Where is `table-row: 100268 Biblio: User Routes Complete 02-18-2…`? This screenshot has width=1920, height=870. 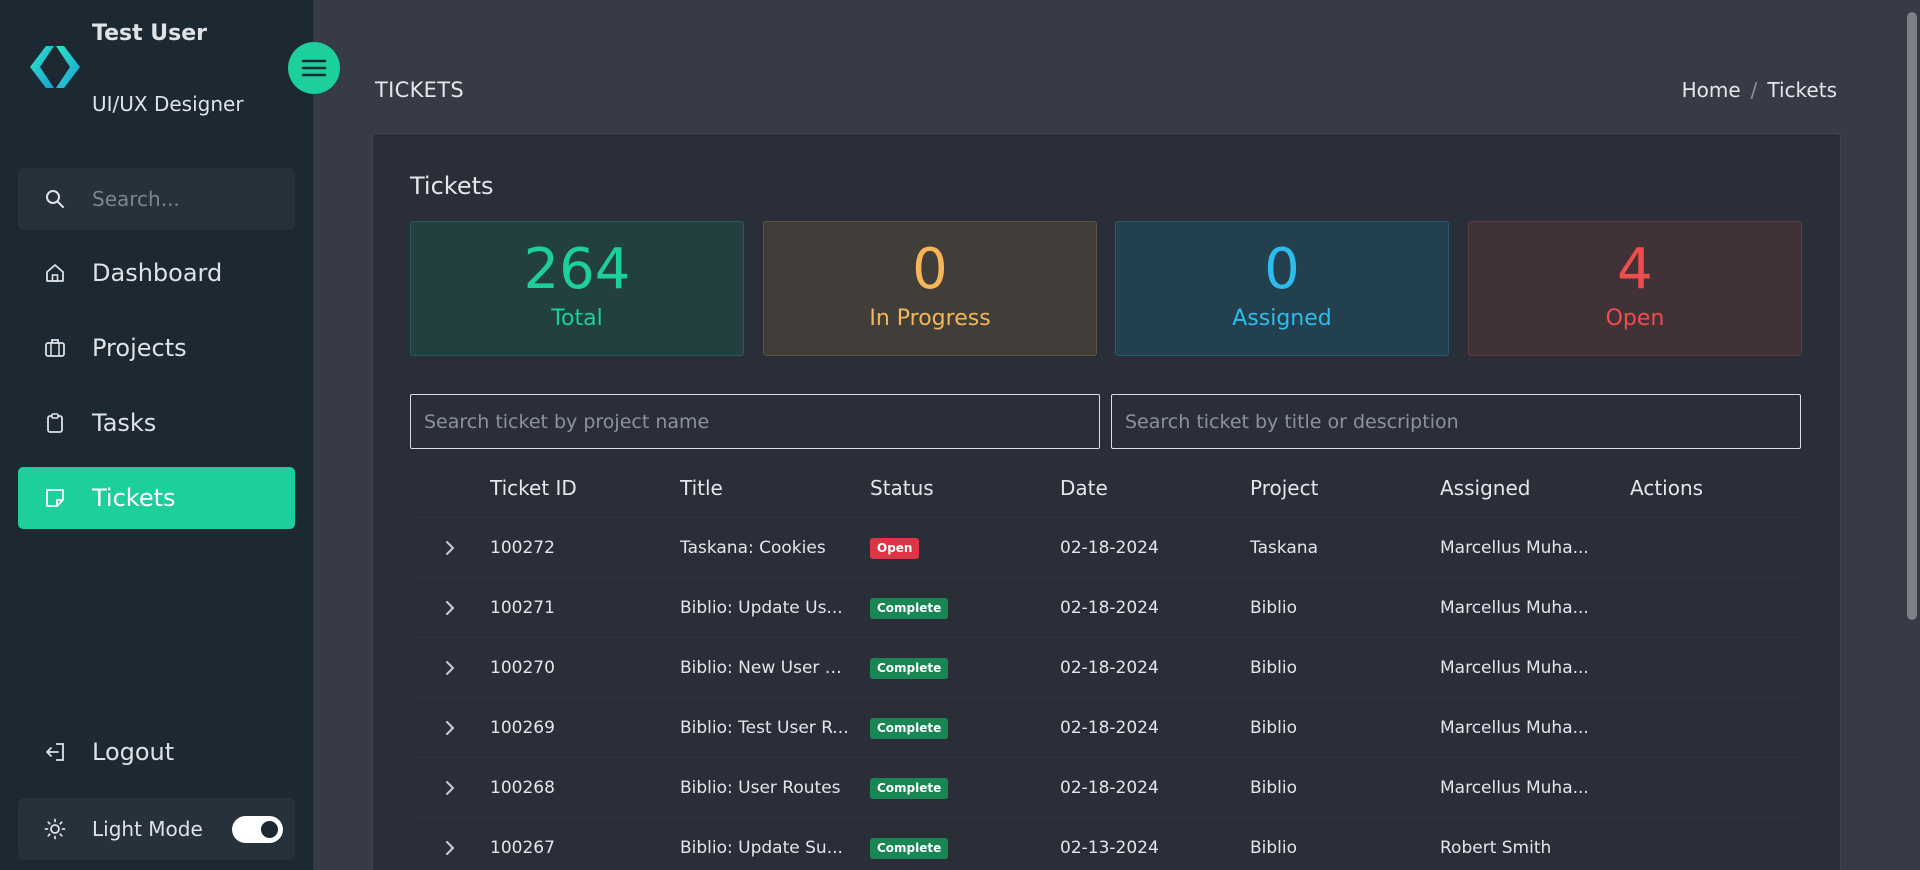 table-row: 100268 Biblio: User Routes Complete 02-18-2… is located at coordinates (1106, 787).